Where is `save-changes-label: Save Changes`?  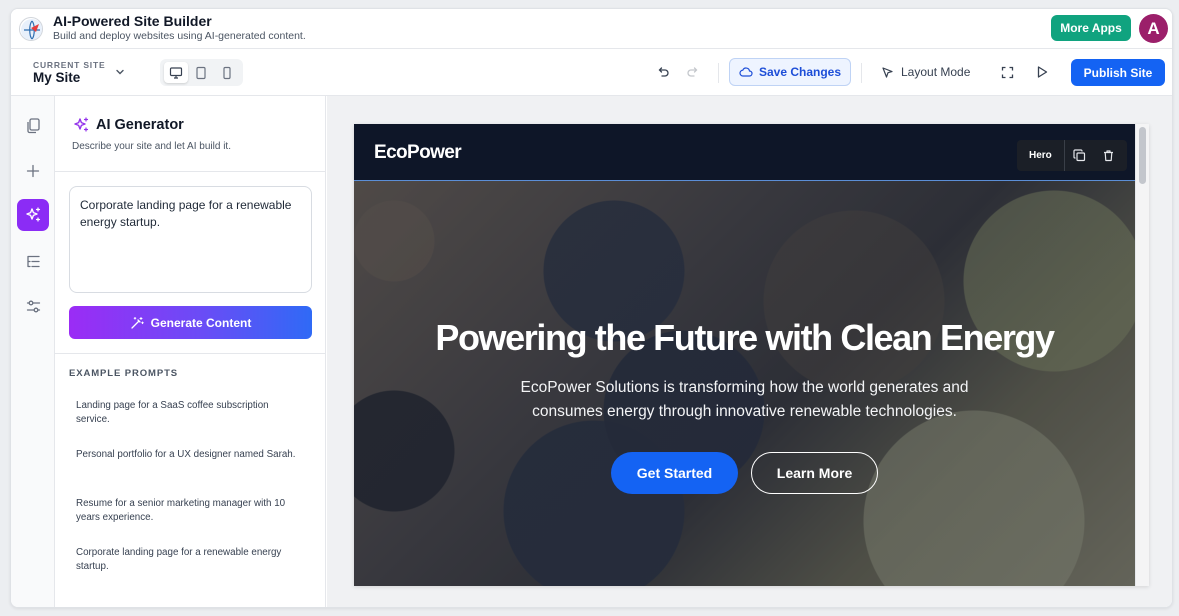
save-changes-label: Save Changes is located at coordinates (800, 72).